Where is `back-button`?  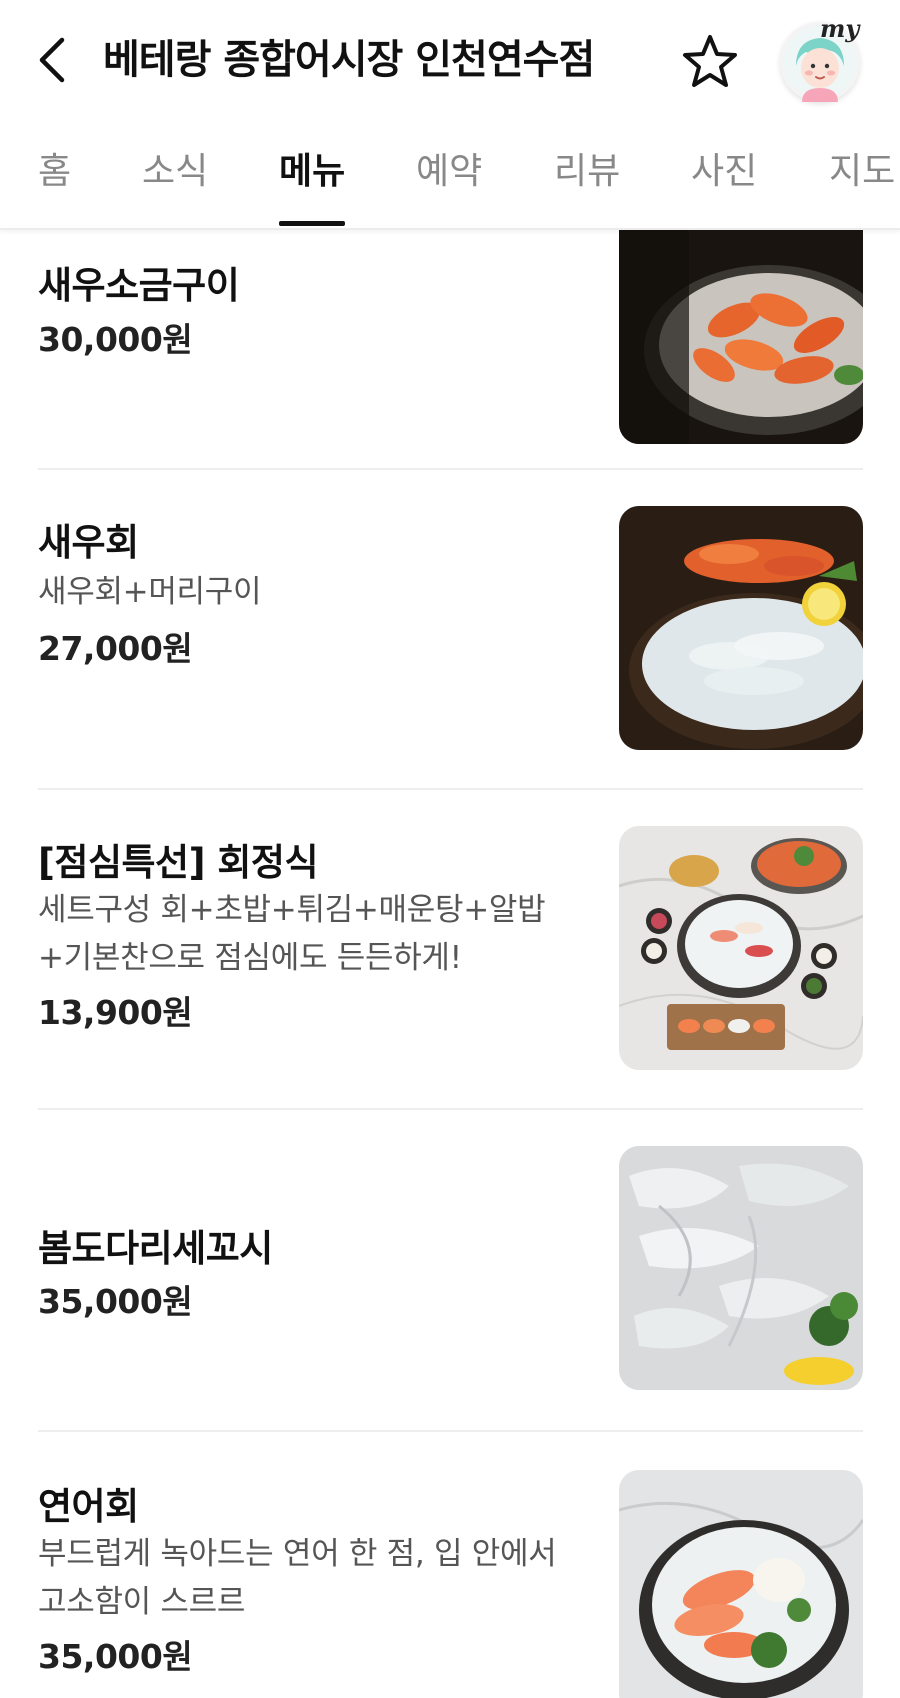
back-button is located at coordinates (55, 60).